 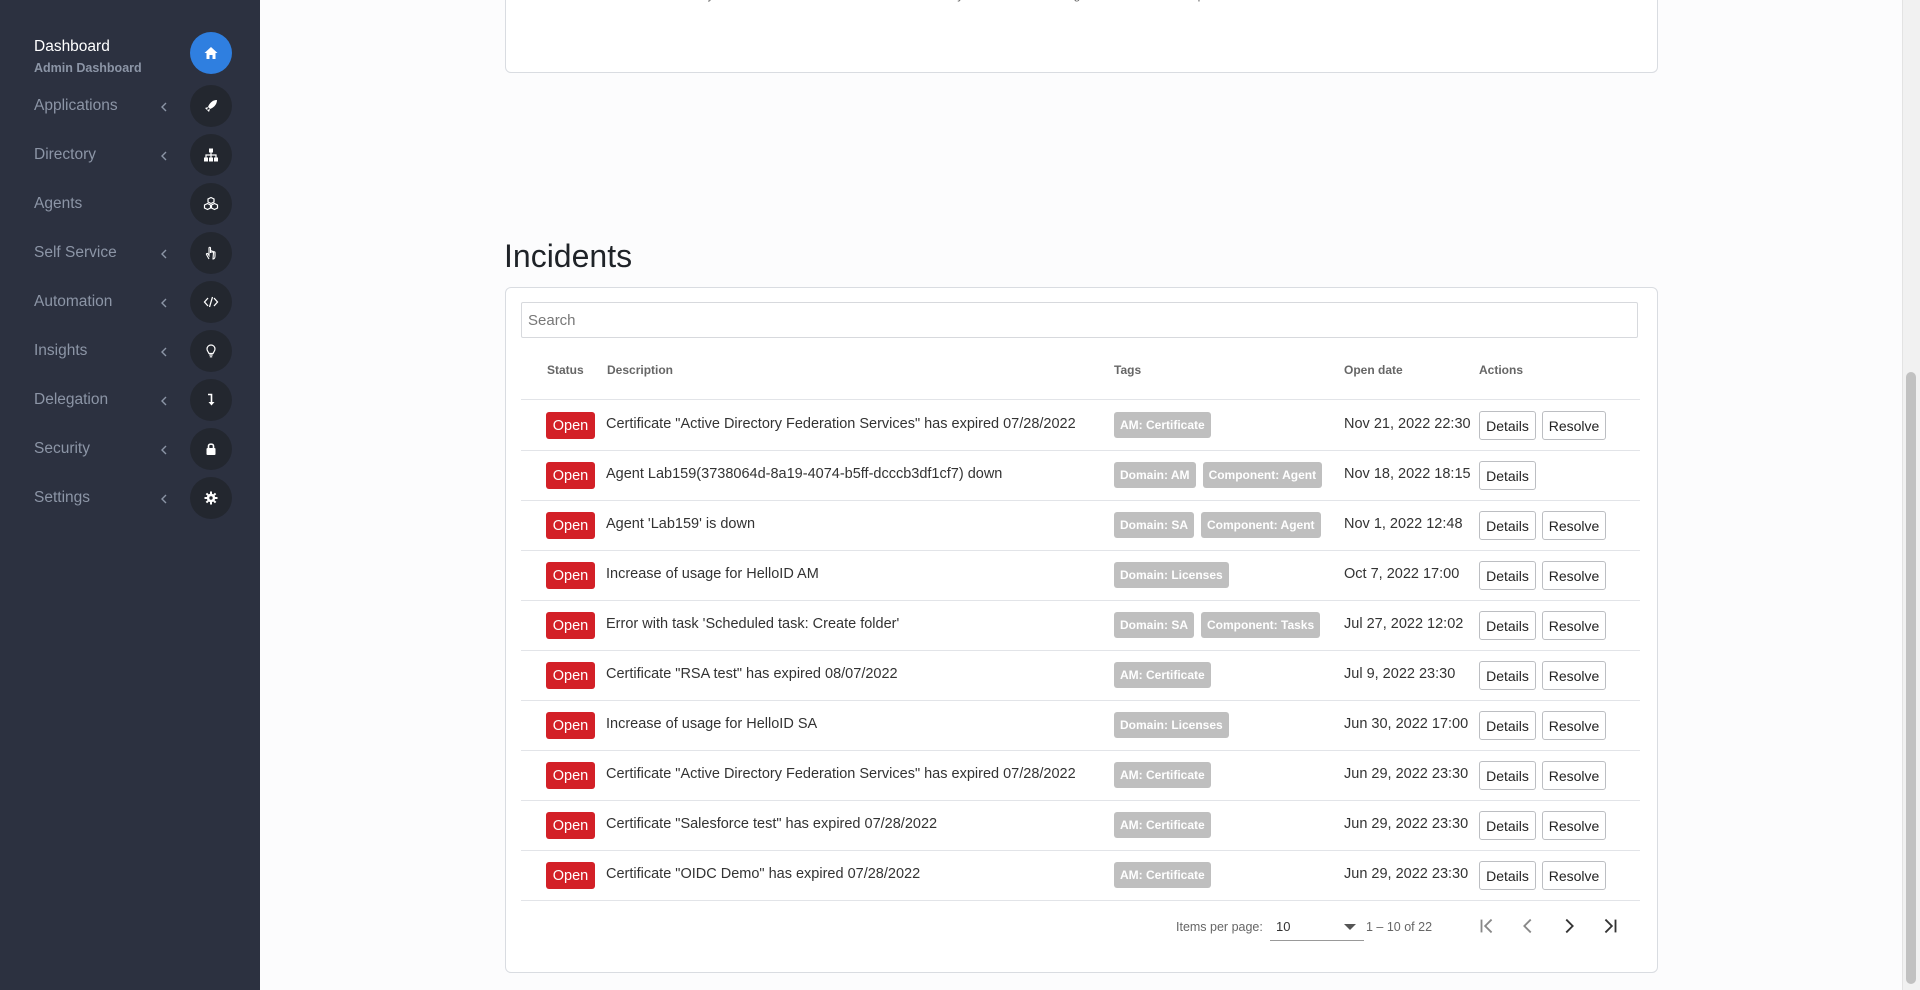 I want to click on open-date: Oct 7, 2022 17:00, so click(x=1402, y=574).